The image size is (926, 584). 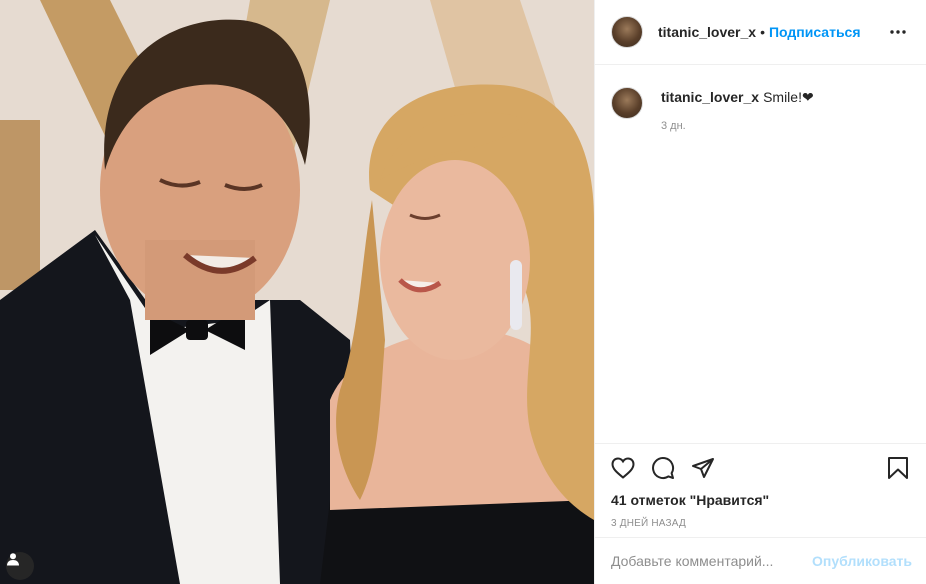 What do you see at coordinates (710, 97) in the screenshot?
I see `caption-username: titanic_lover_x` at bounding box center [710, 97].